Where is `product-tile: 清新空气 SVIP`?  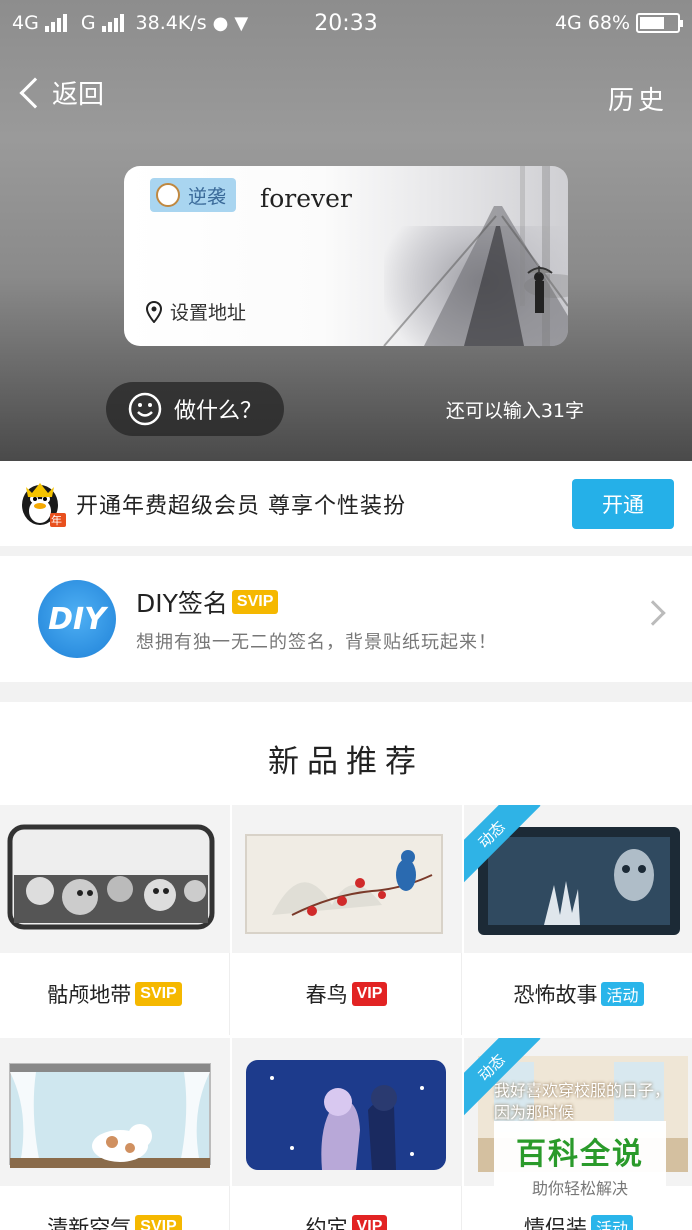 product-tile: 清新空气 SVIP is located at coordinates (115, 1134).